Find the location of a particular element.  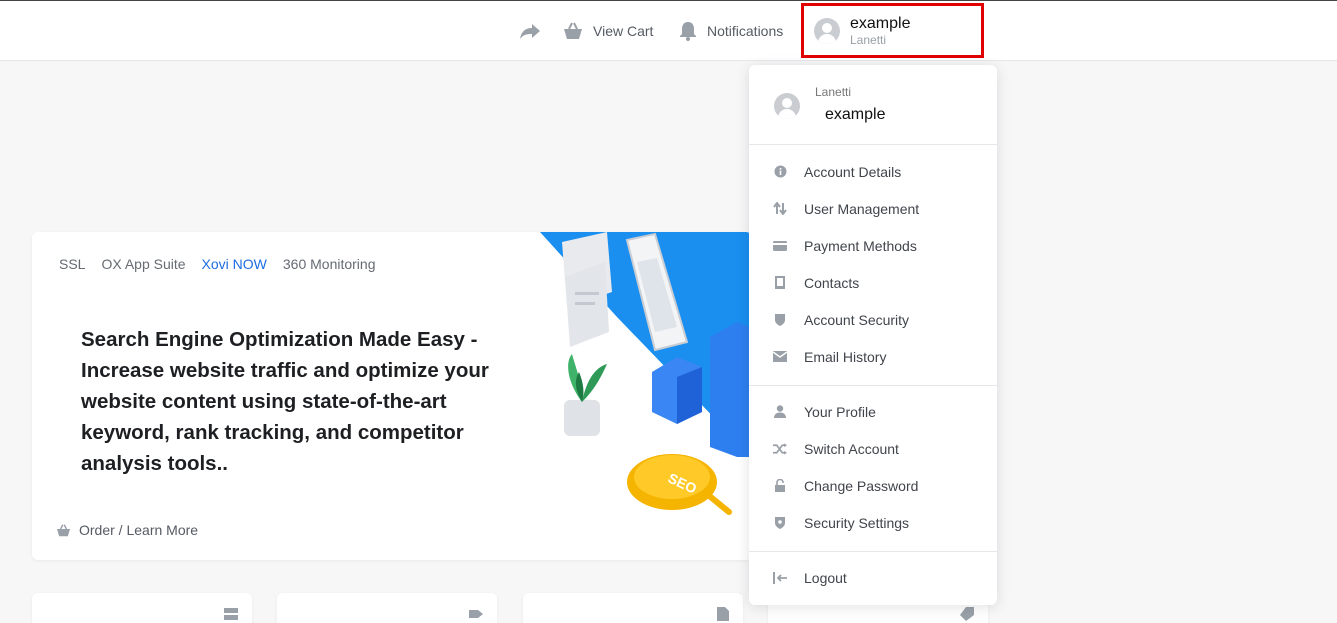

menu-item-label: Account Details is located at coordinates (853, 171).